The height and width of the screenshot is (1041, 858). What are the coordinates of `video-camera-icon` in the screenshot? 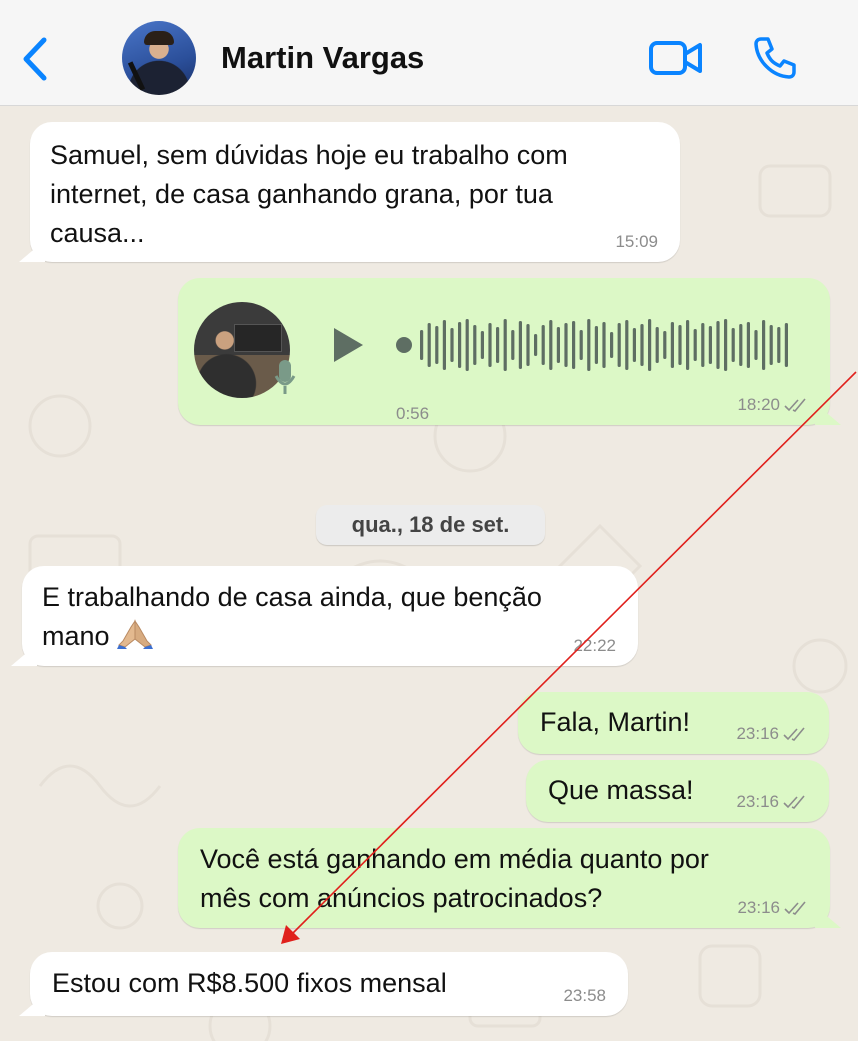 It's located at (676, 58).